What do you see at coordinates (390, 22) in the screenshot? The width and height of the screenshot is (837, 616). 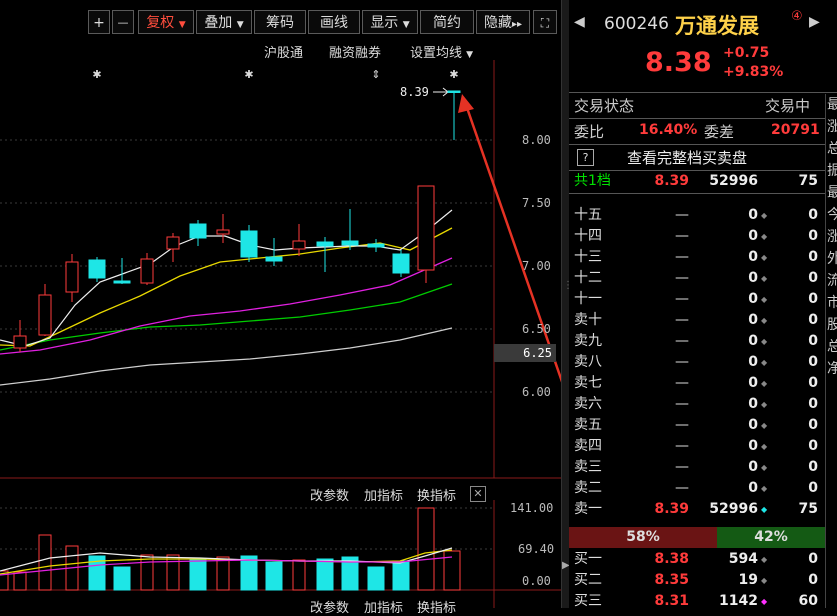 I see `display-button: 显示 ▼` at bounding box center [390, 22].